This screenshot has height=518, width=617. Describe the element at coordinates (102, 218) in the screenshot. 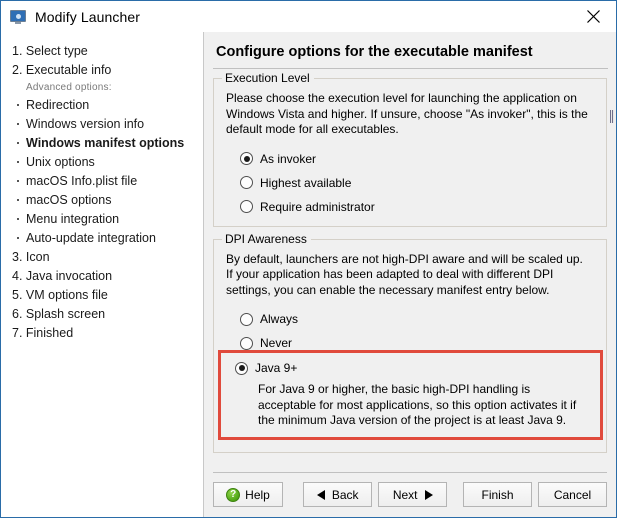

I see `sidebar-item-menu-integration: Menu integration` at that location.